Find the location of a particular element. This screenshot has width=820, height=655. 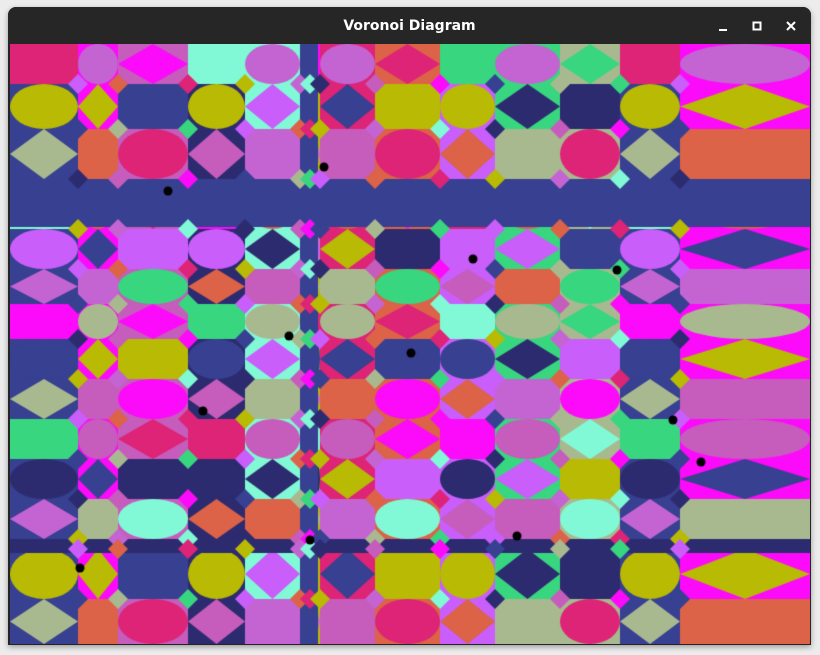

window-title: Voronoi Diagram is located at coordinates (409, 26).